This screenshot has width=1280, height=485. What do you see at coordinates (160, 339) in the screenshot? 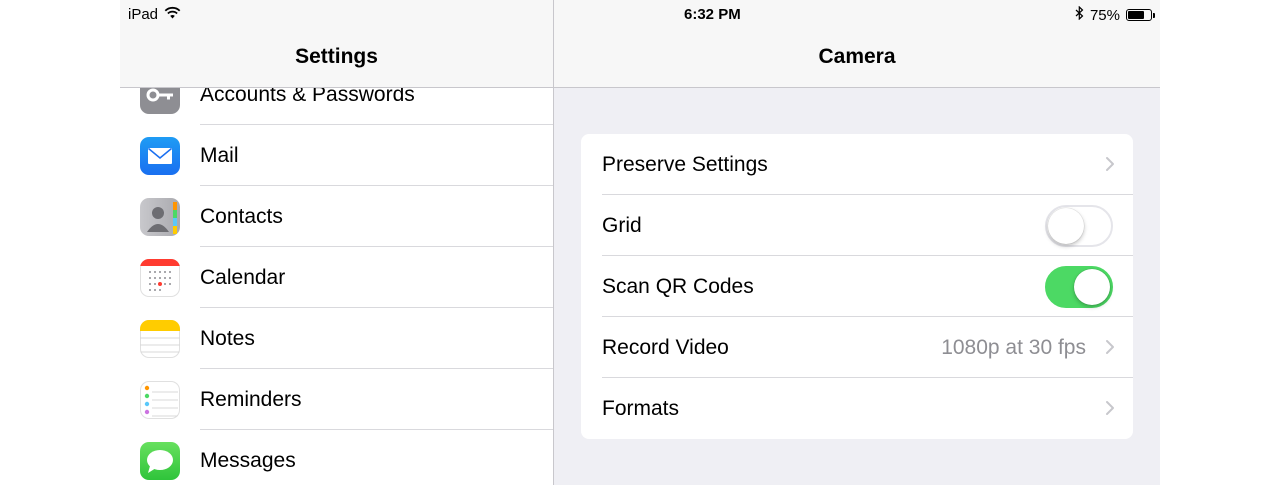
I see `notes-icon` at bounding box center [160, 339].